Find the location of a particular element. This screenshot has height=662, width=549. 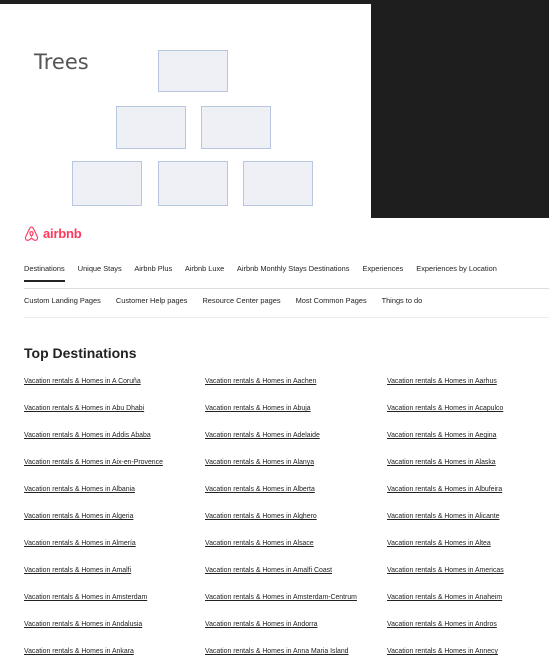

nav-tab-airbnb-luxe: Airbnb Luxe is located at coordinates (204, 268).